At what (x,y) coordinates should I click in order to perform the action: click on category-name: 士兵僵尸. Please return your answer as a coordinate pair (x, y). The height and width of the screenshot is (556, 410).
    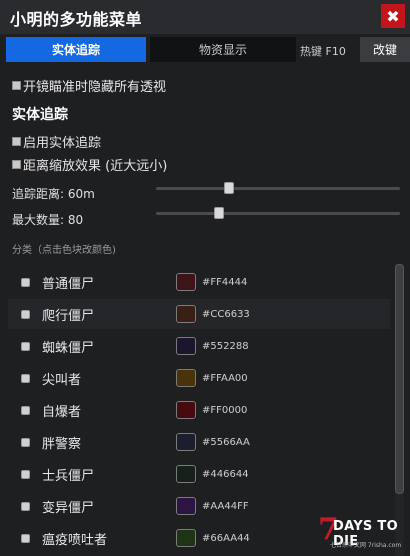
    Looking at the image, I should click on (68, 476).